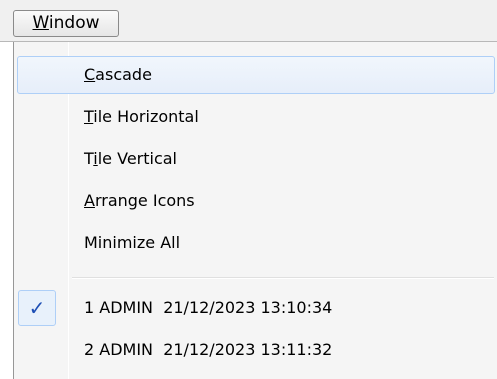 This screenshot has width=497, height=379. I want to click on checkmark-icon: ✓, so click(37, 308).